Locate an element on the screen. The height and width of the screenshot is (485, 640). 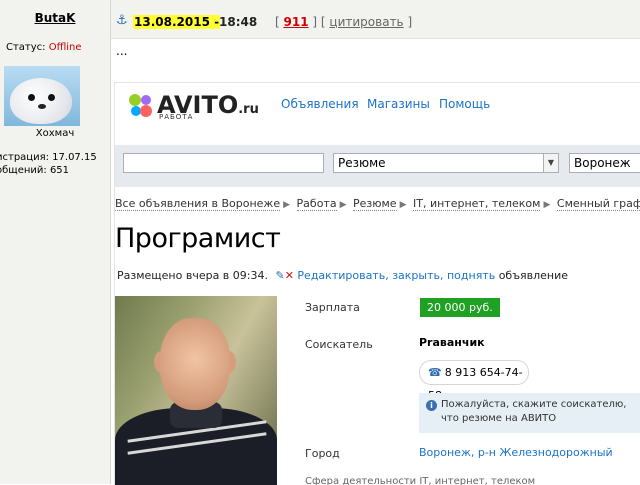
search-input is located at coordinates (223, 163).